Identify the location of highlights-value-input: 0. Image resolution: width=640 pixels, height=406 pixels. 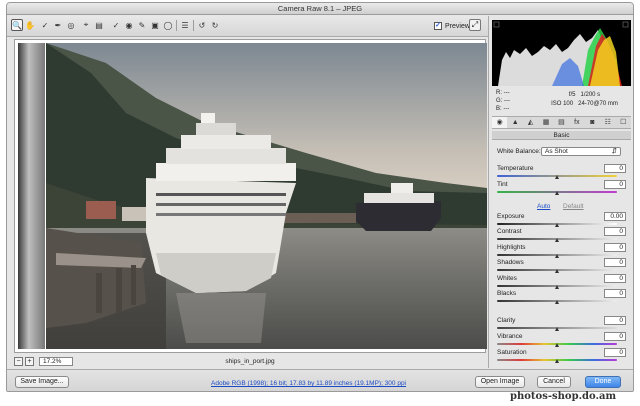
(615, 247).